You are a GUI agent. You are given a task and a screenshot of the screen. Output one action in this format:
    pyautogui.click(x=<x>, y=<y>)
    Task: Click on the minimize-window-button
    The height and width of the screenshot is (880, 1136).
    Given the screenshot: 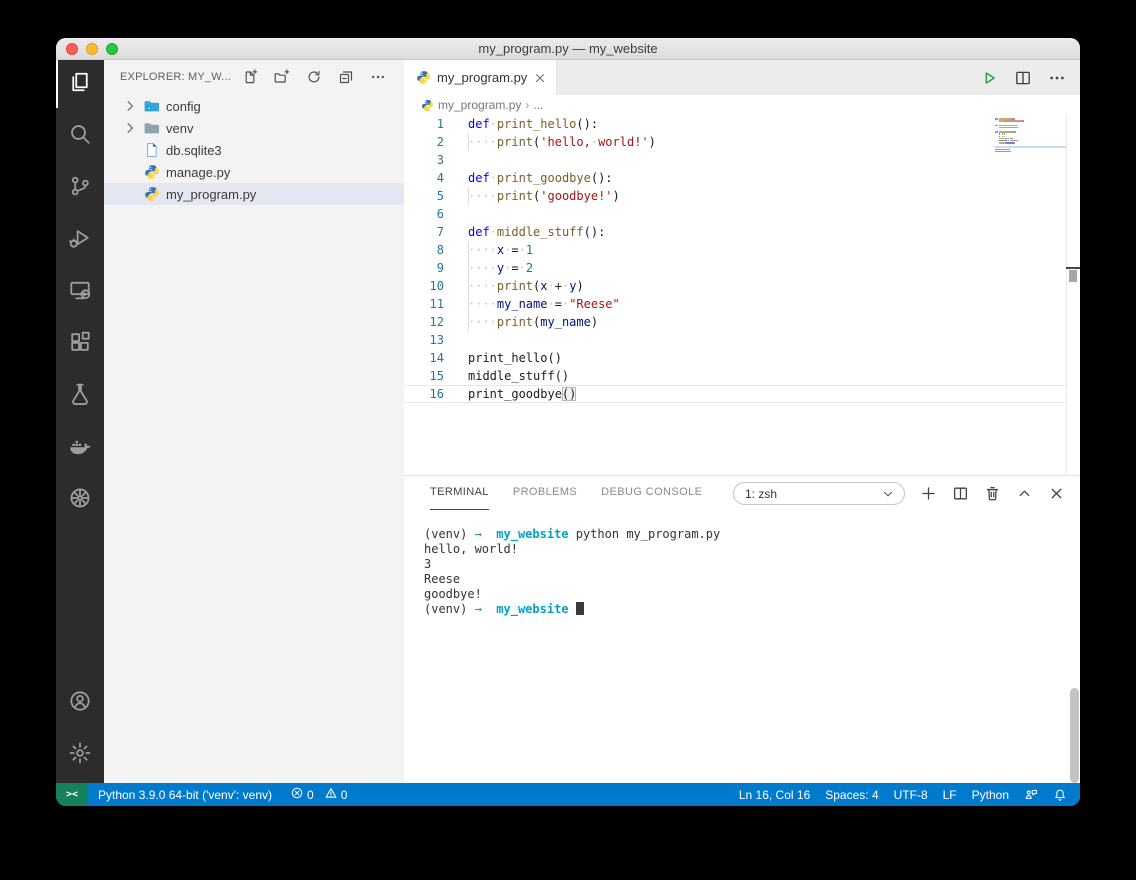 What is the action you would take?
    pyautogui.click(x=92, y=49)
    